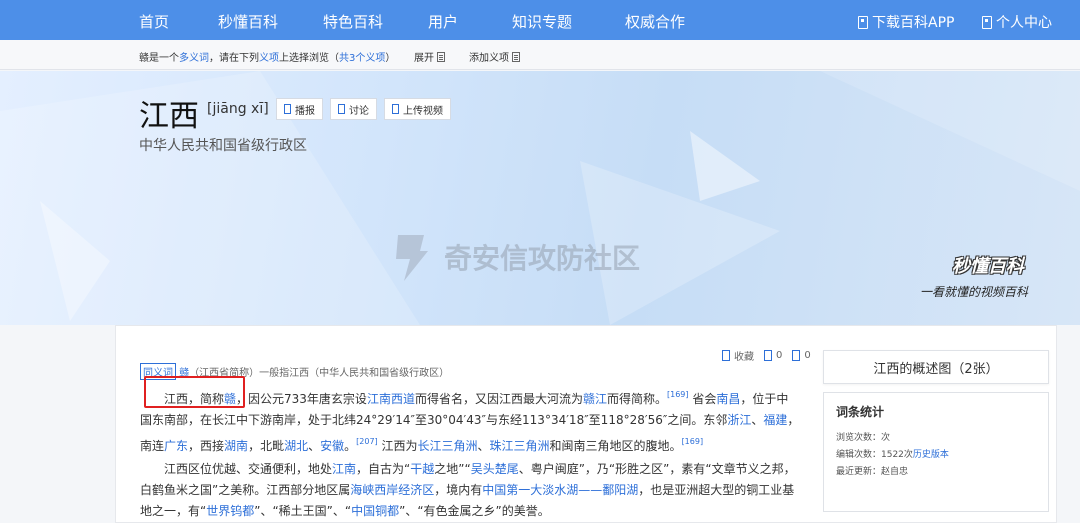  I want to click on top-nav: 首页 秒懂百科 特色百科 用户 知识专题 权威合作 下载百科APP 个人中心, so click(540, 20).